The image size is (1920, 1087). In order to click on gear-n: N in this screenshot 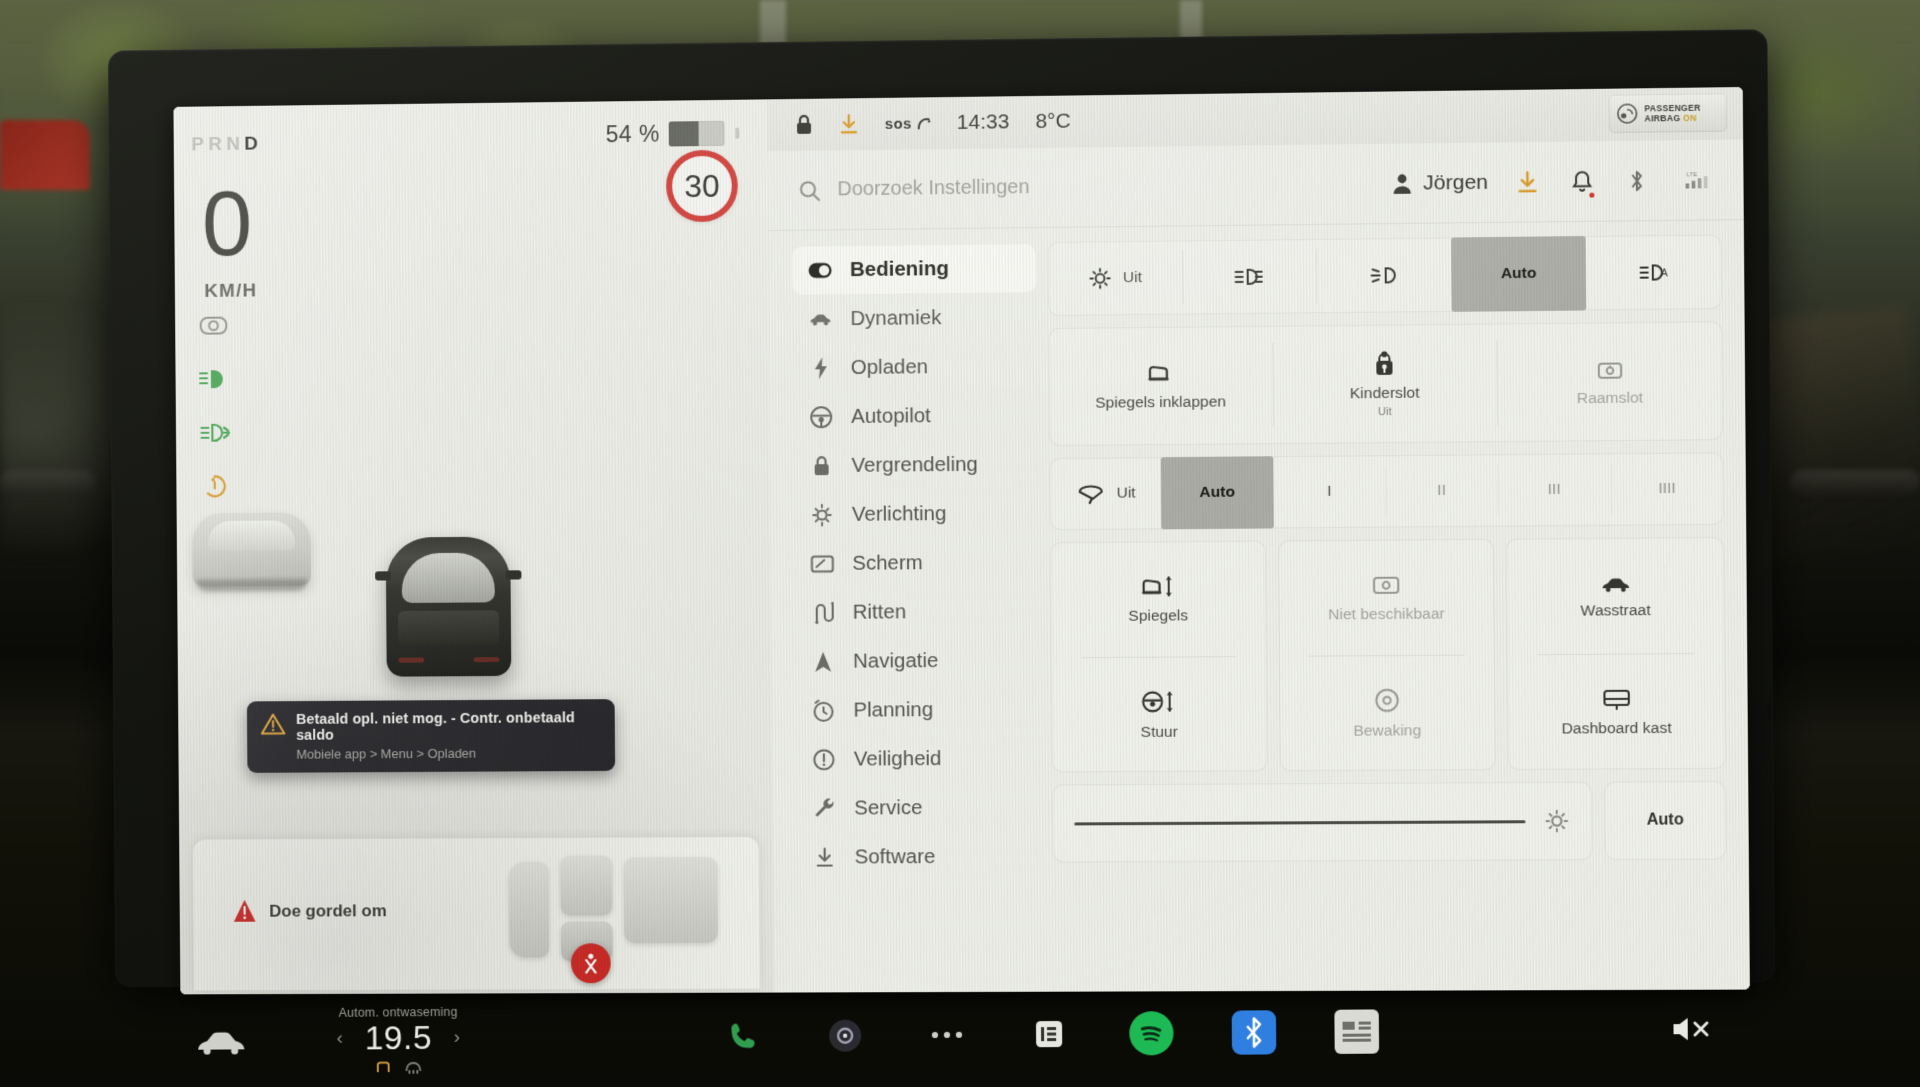, I will do `click(235, 144)`.